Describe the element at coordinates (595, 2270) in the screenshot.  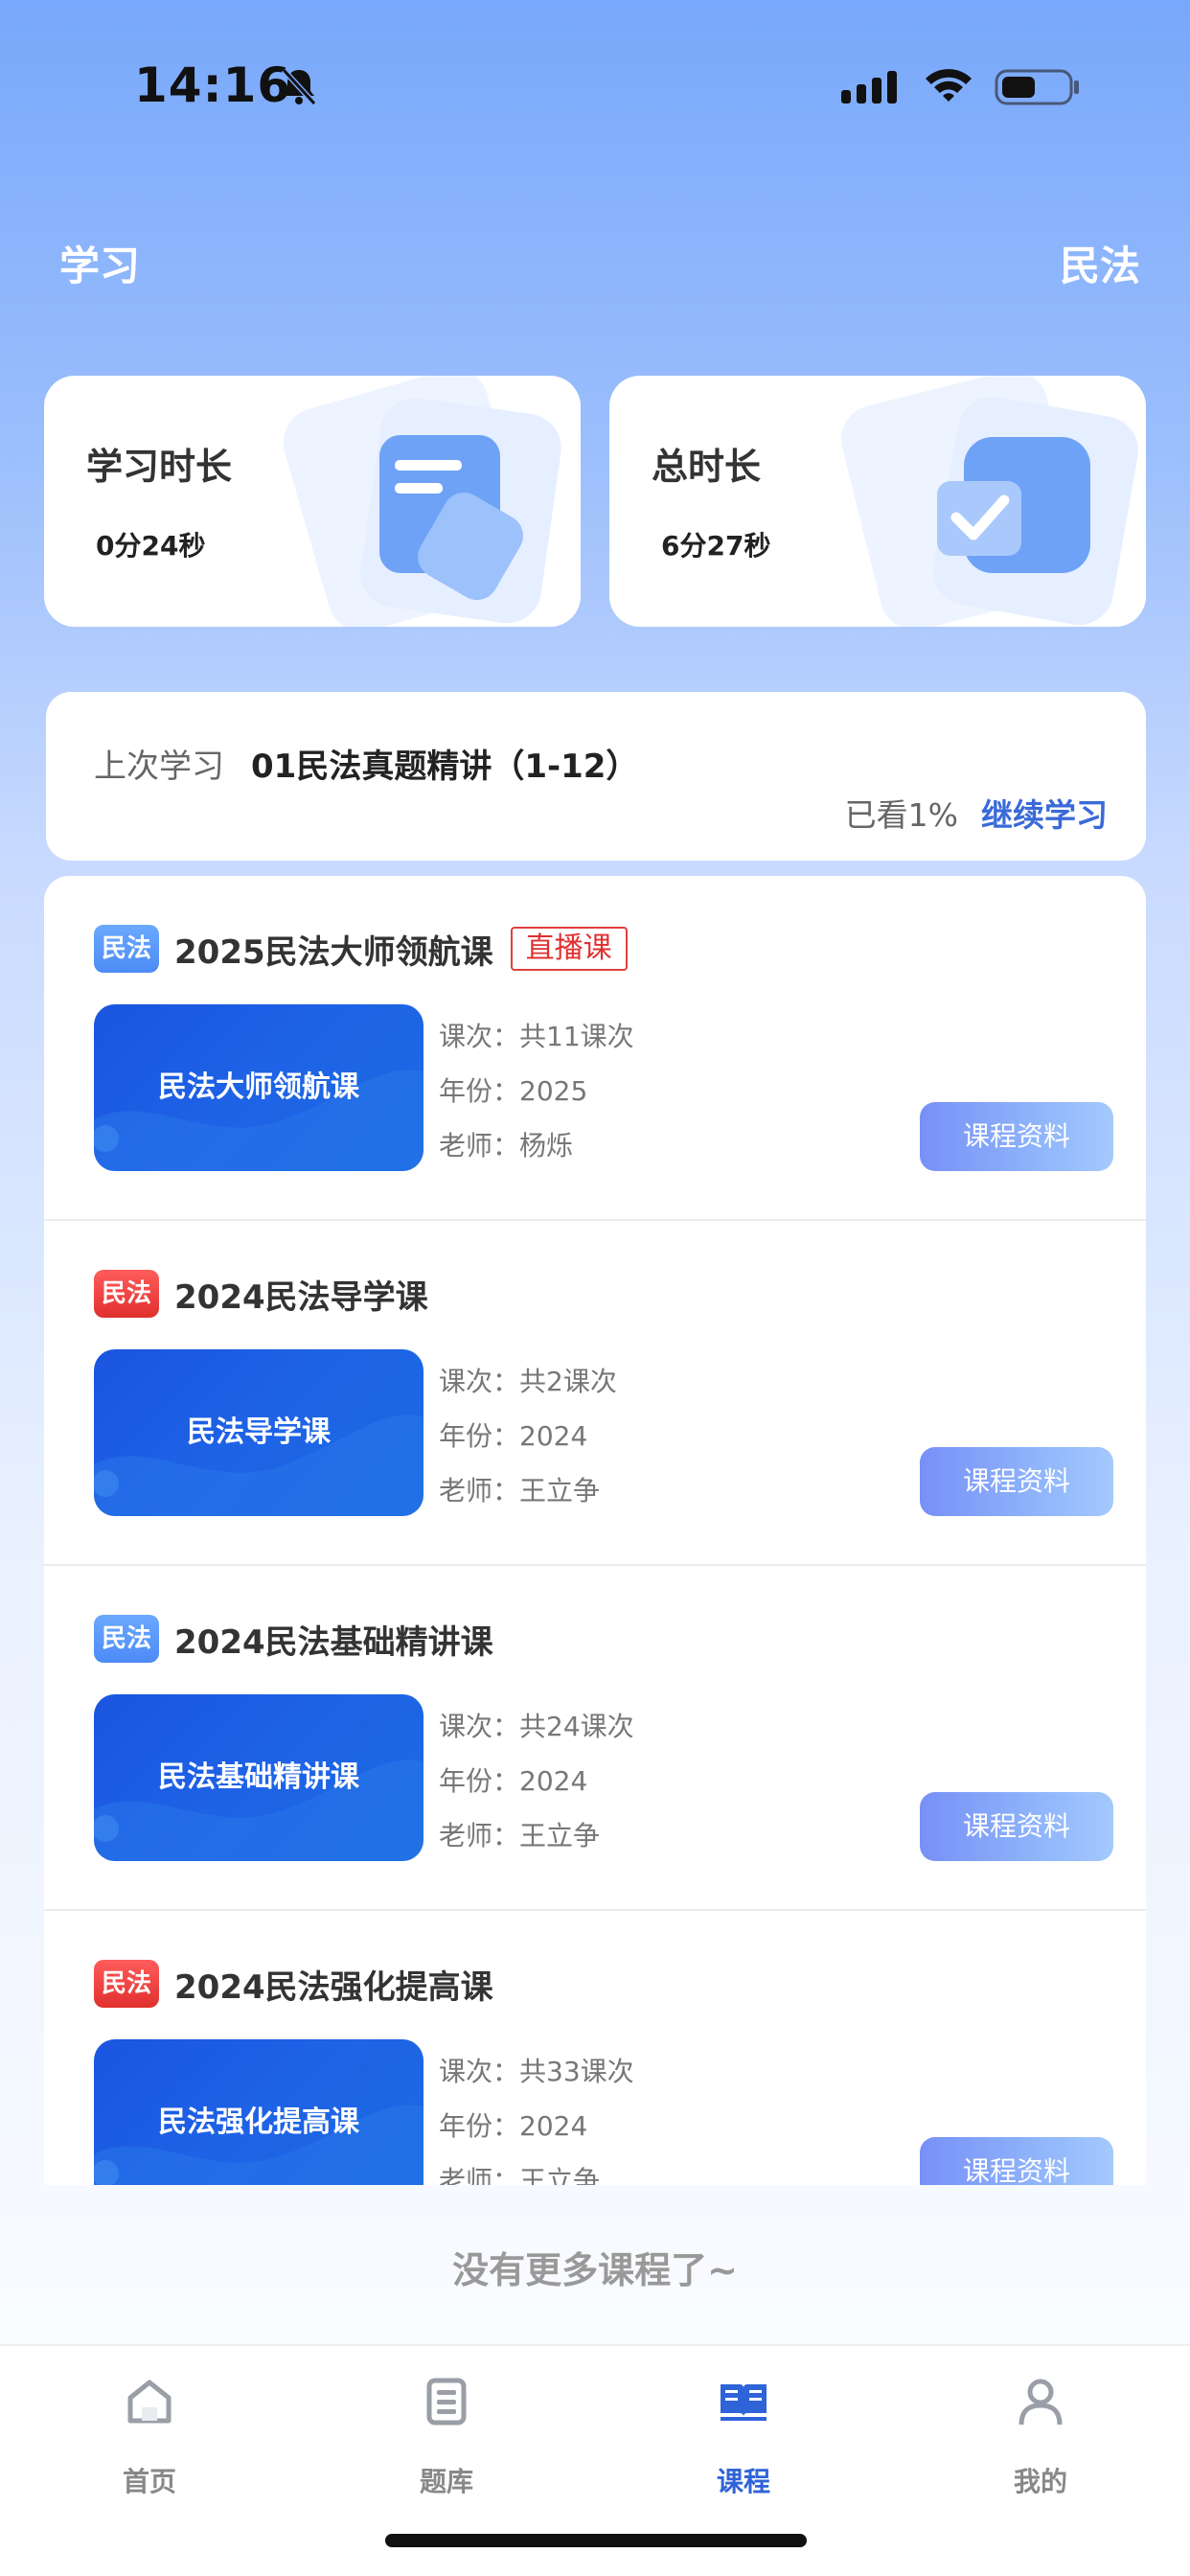
I see `no-more-courses-note: 没有更多课程了~` at that location.